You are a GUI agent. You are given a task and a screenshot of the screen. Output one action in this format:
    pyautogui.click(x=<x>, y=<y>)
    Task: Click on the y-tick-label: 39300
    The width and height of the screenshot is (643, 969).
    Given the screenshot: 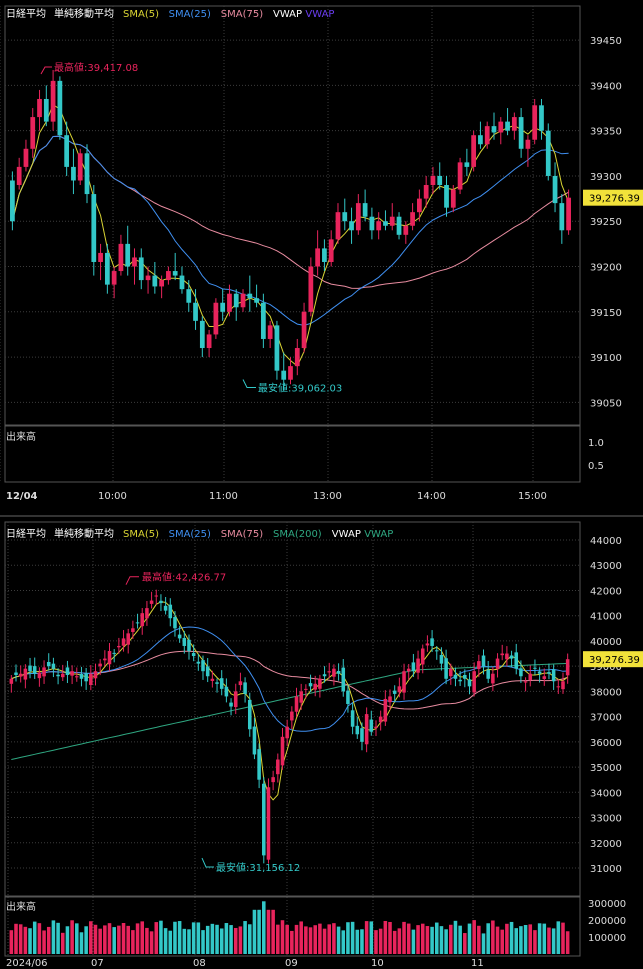 What is the action you would take?
    pyautogui.click(x=606, y=177)
    